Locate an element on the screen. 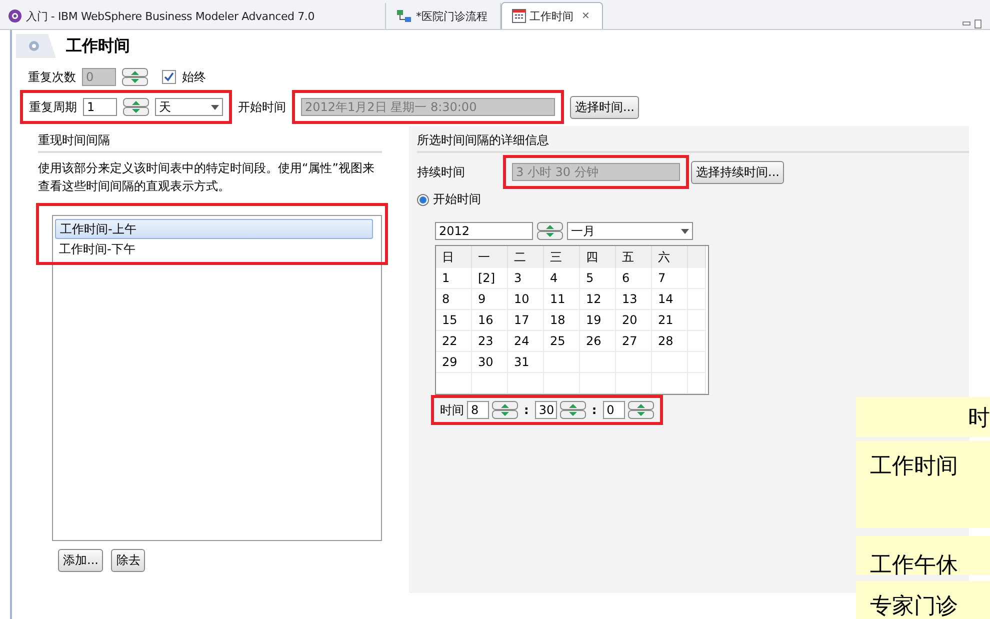 The width and height of the screenshot is (990, 619). day-cell: 9 is located at coordinates (490, 299).